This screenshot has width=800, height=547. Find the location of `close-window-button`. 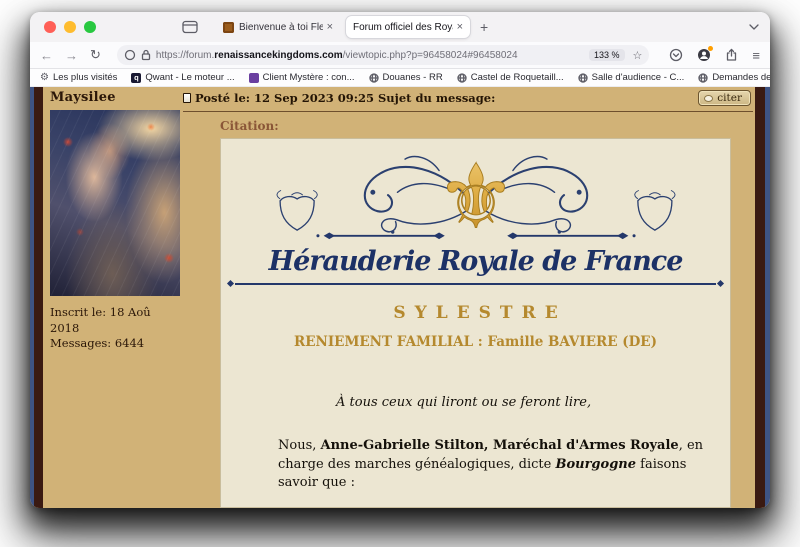

close-window-button is located at coordinates (50, 27).